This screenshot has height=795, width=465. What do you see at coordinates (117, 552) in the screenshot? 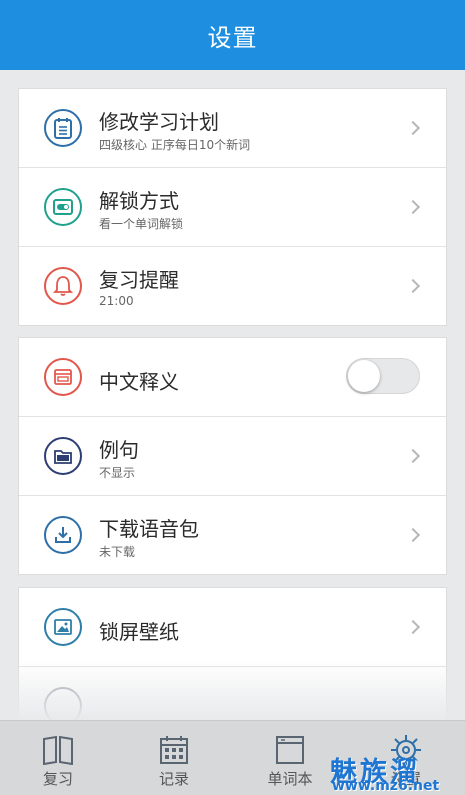
I see `settings-item-subtitle: 未下载` at bounding box center [117, 552].